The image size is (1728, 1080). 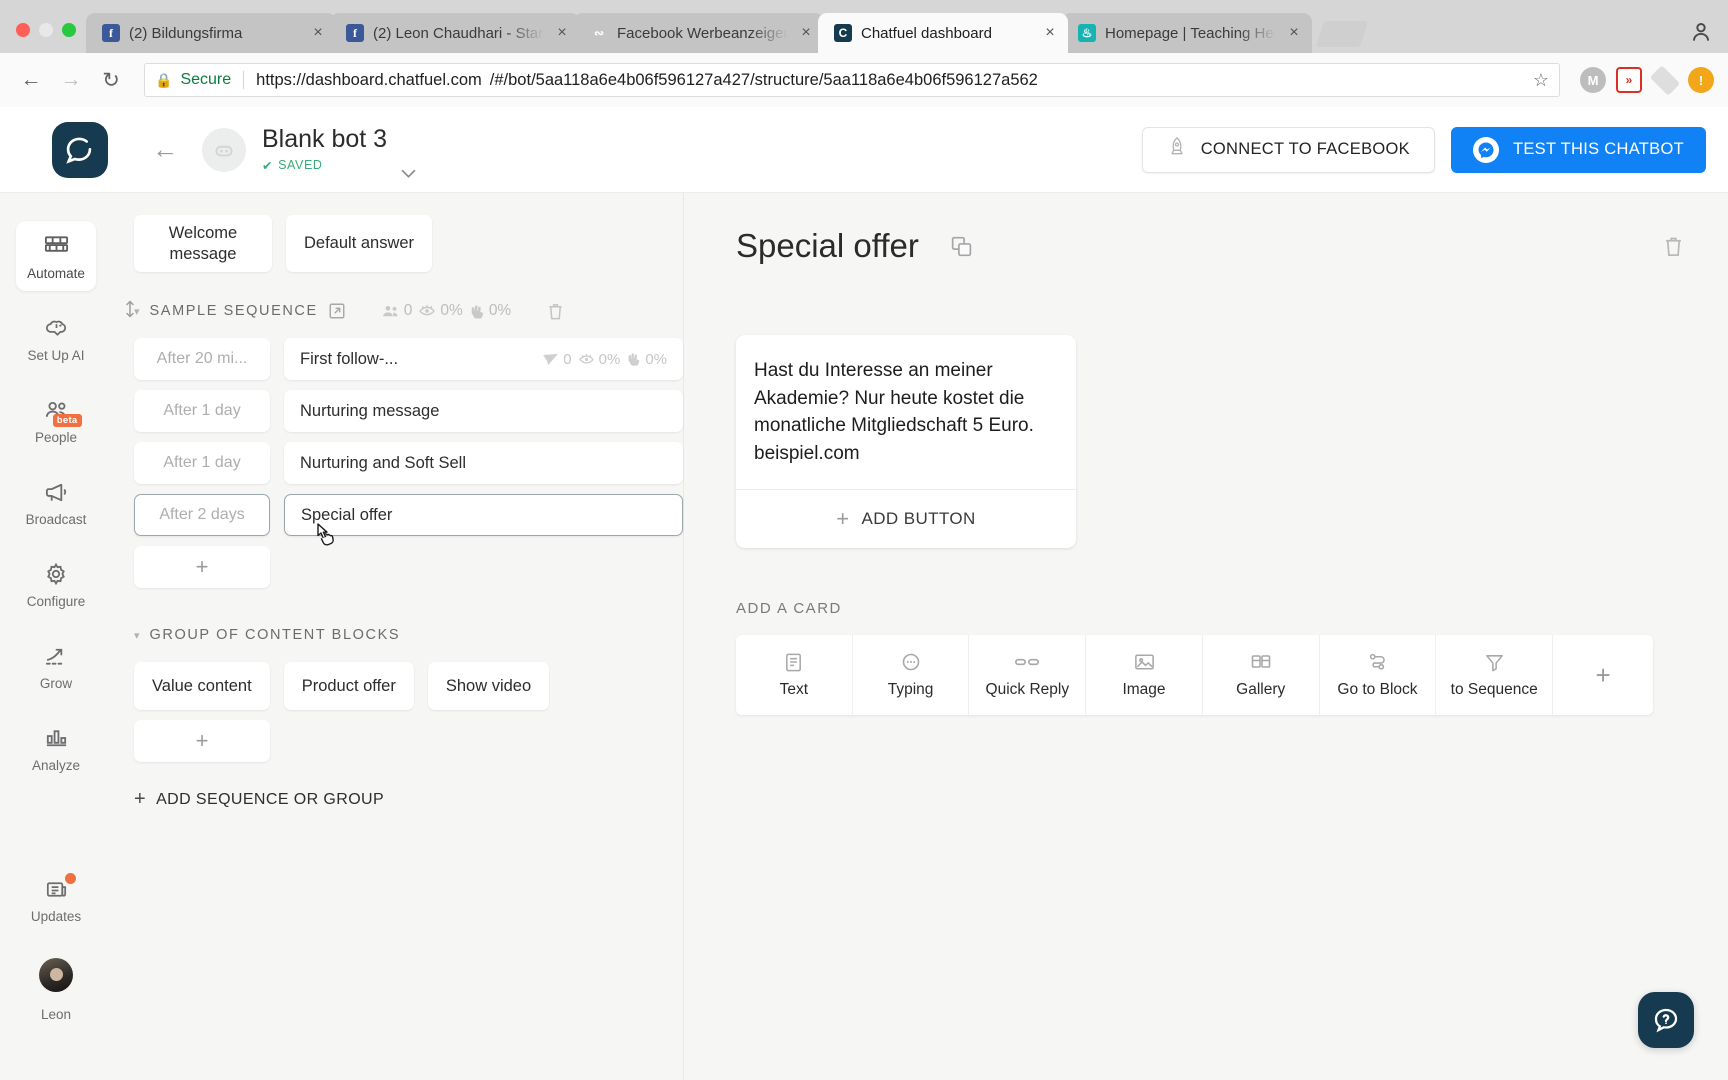 What do you see at coordinates (1144, 690) in the screenshot?
I see `palette-label: Image` at bounding box center [1144, 690].